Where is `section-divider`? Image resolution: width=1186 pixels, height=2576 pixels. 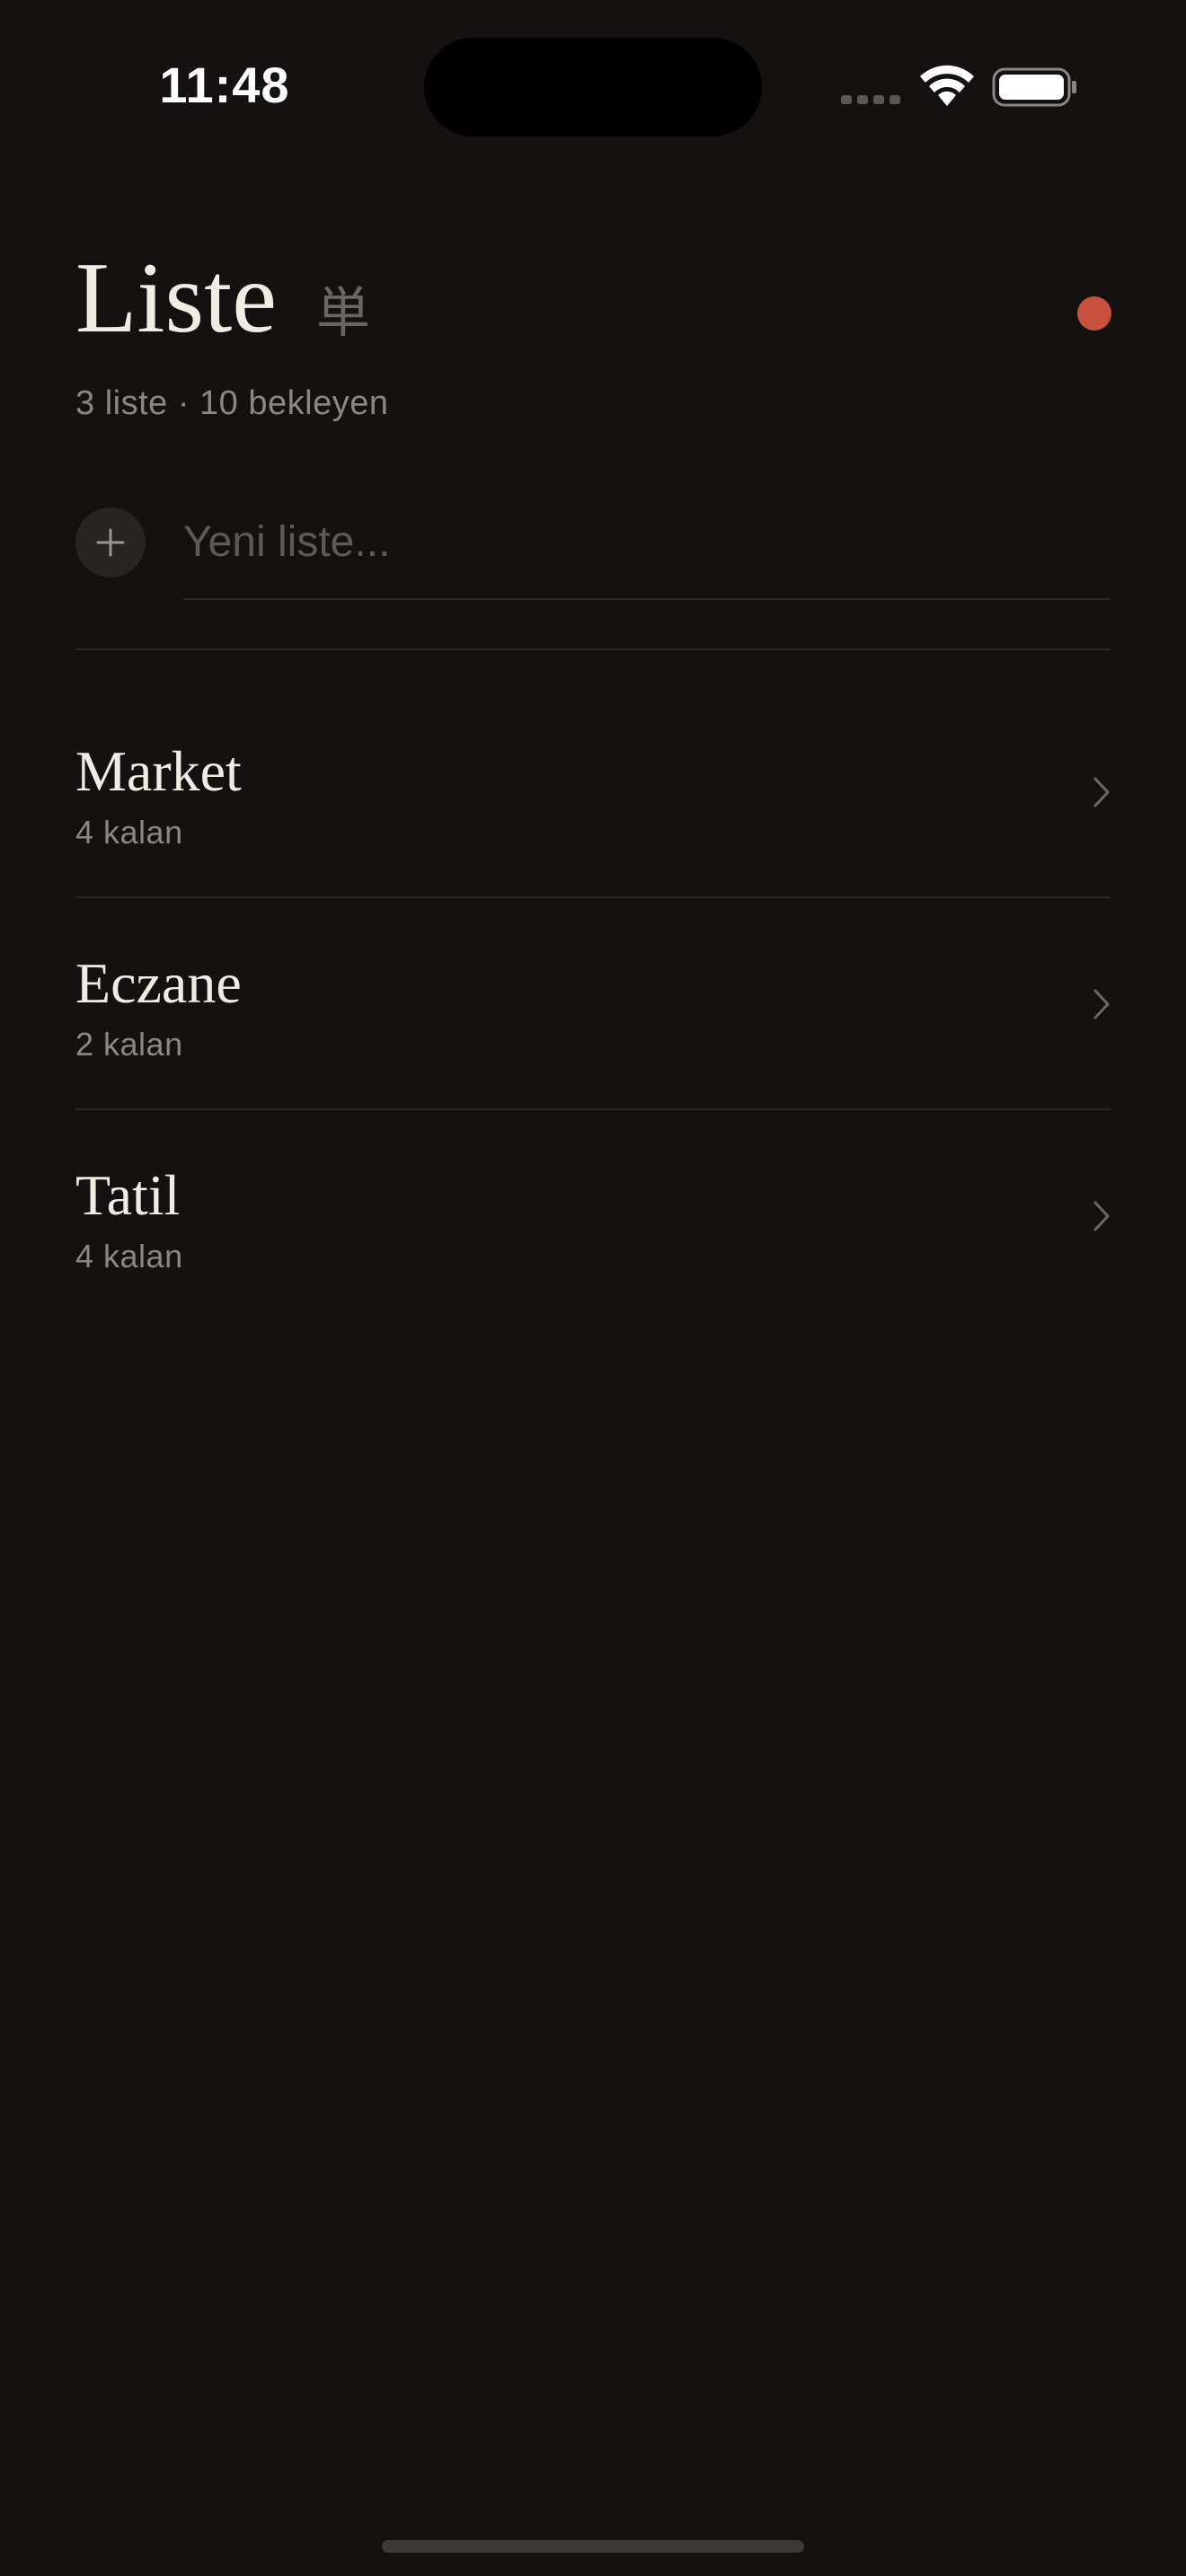
section-divider is located at coordinates (593, 649).